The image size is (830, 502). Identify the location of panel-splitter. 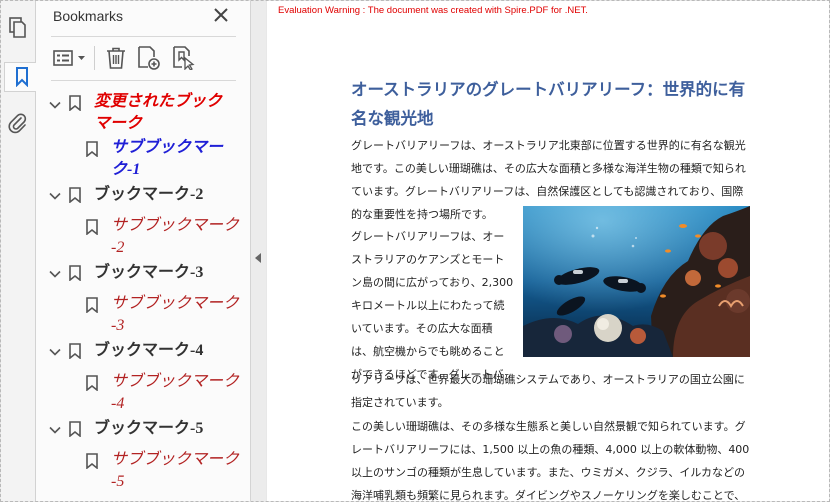
(258, 251).